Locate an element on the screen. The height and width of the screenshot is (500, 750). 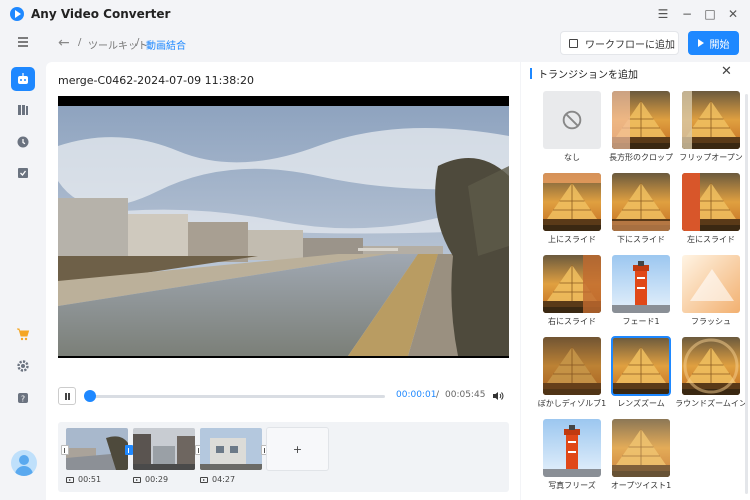
clip-duration-text: 04:27 is located at coordinates (224, 479).